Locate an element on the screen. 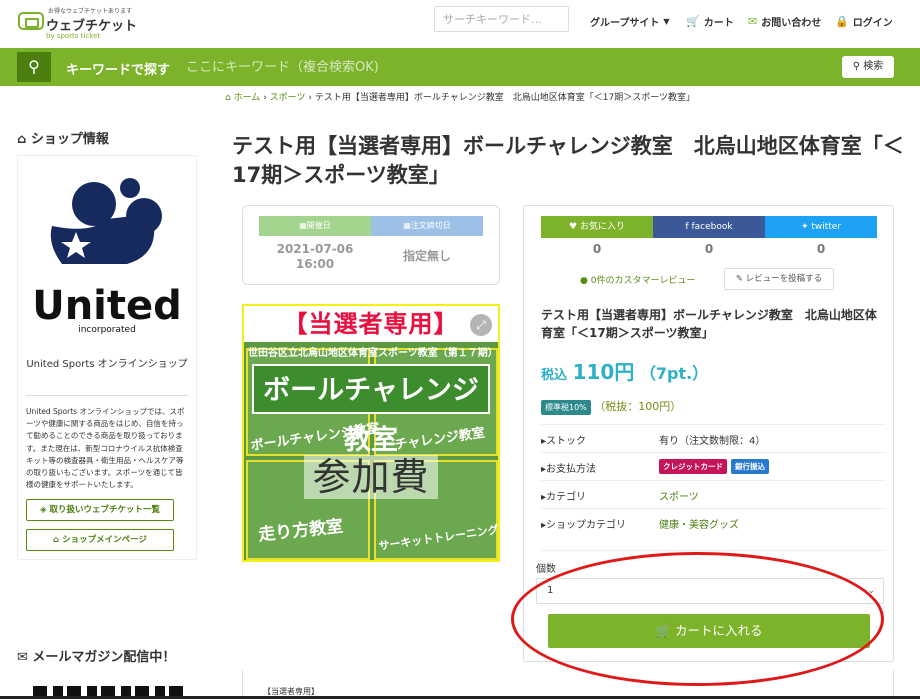  shop-info-heading-label: ショップ情報 is located at coordinates (69, 139).